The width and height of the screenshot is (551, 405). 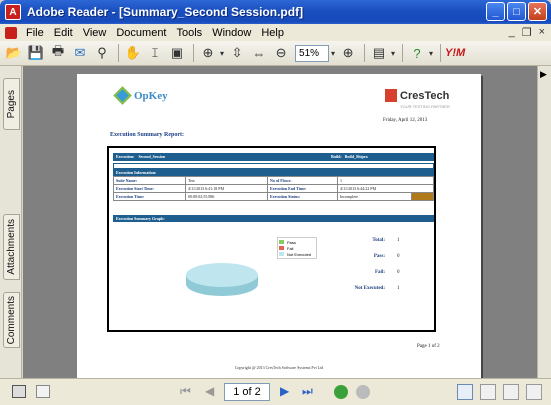 I want to click on adobe-reader-icon: A, so click(x=13, y=12).